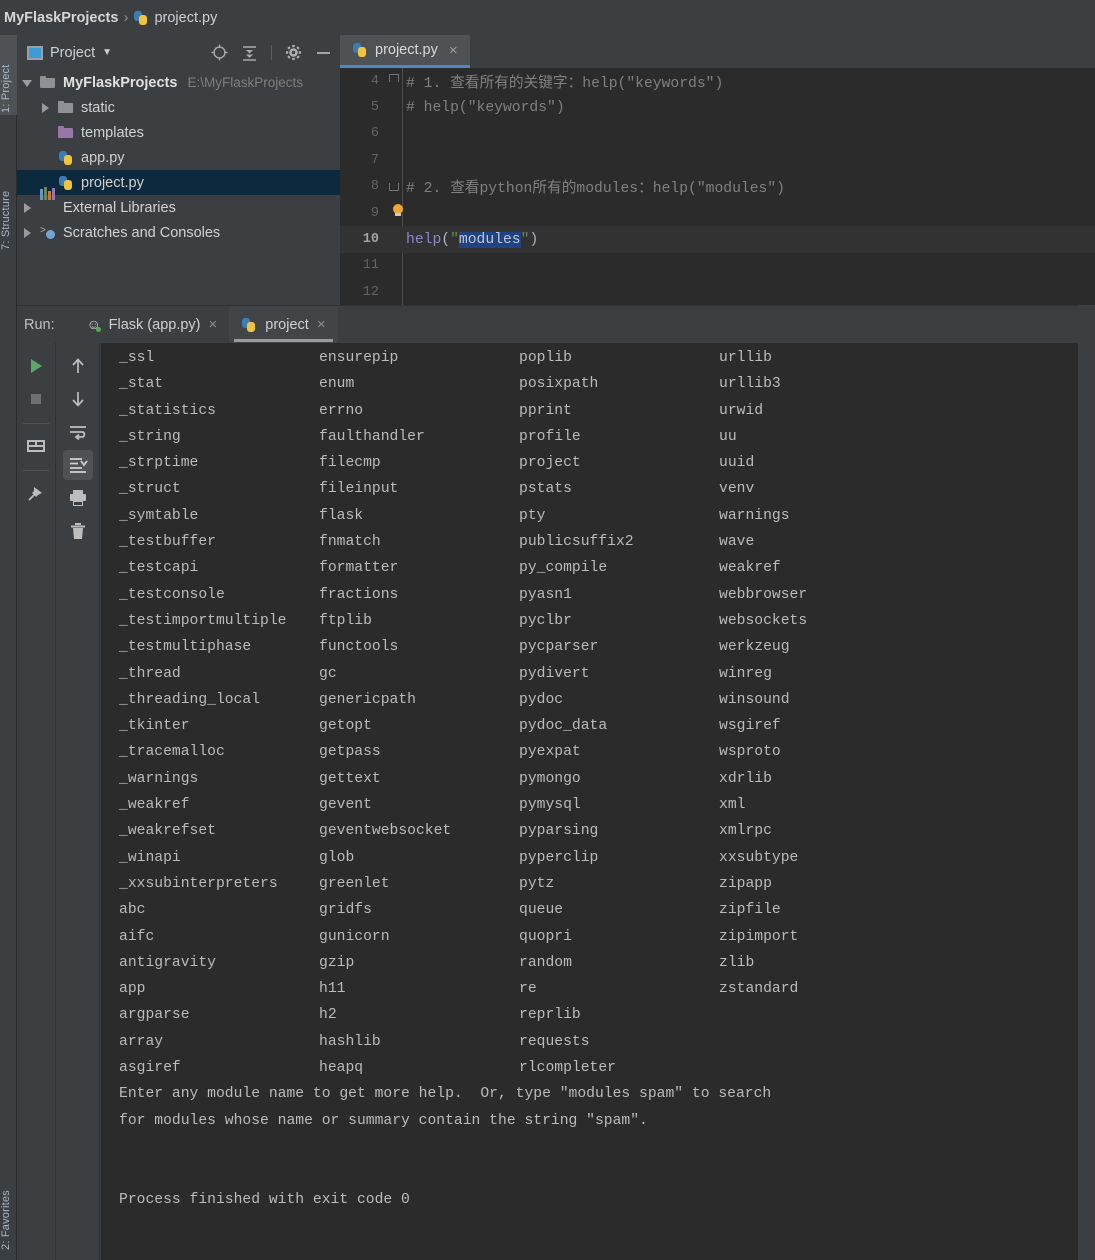 Image resolution: width=1095 pixels, height=1260 pixels. What do you see at coordinates (198, 883) in the screenshot?
I see `module-name: _xxsubinterpreters` at bounding box center [198, 883].